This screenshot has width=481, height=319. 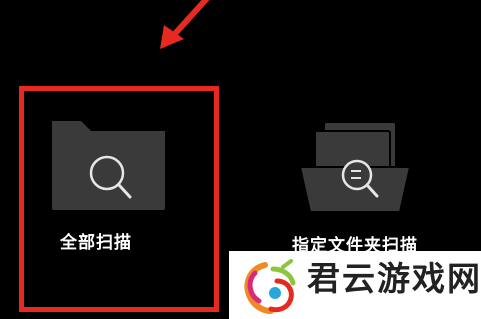 I want to click on watermark: 君云游戏网, so click(x=355, y=285).